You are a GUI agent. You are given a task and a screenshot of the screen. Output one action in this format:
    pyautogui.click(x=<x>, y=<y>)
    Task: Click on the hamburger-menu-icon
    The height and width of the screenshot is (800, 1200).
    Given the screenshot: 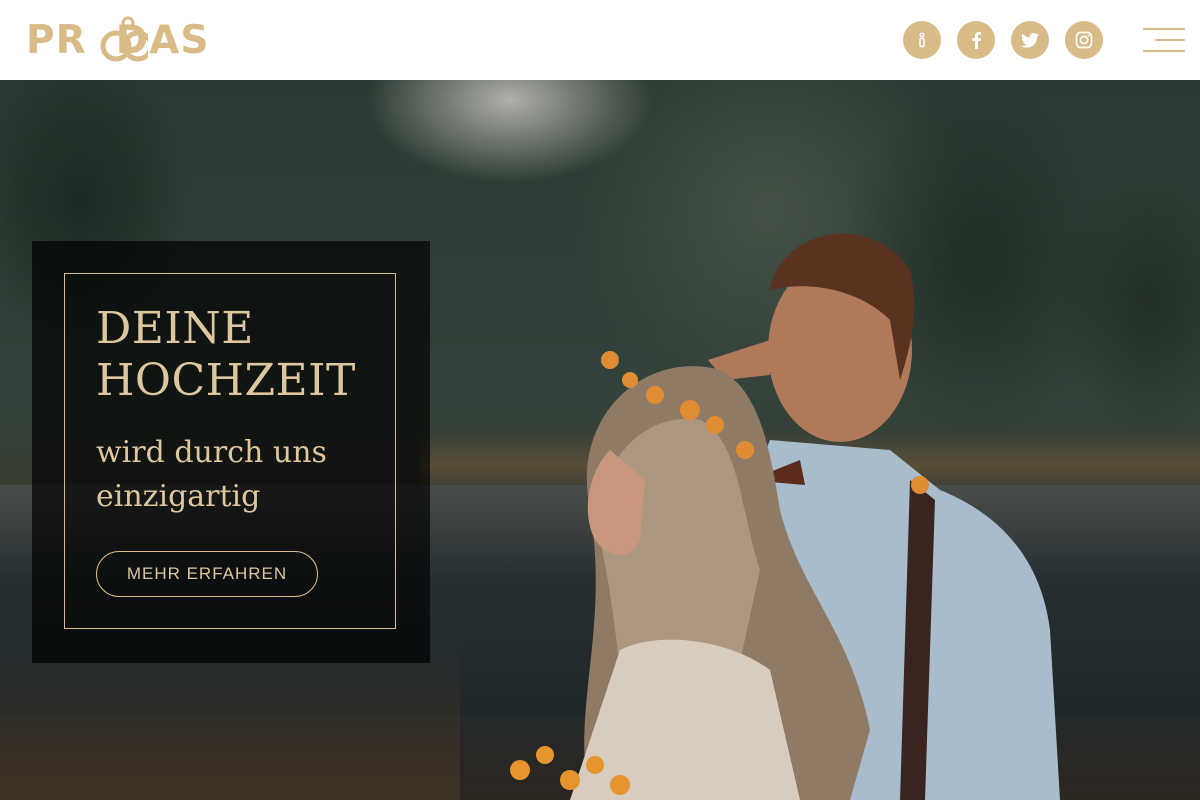 What is the action you would take?
    pyautogui.click(x=1164, y=40)
    